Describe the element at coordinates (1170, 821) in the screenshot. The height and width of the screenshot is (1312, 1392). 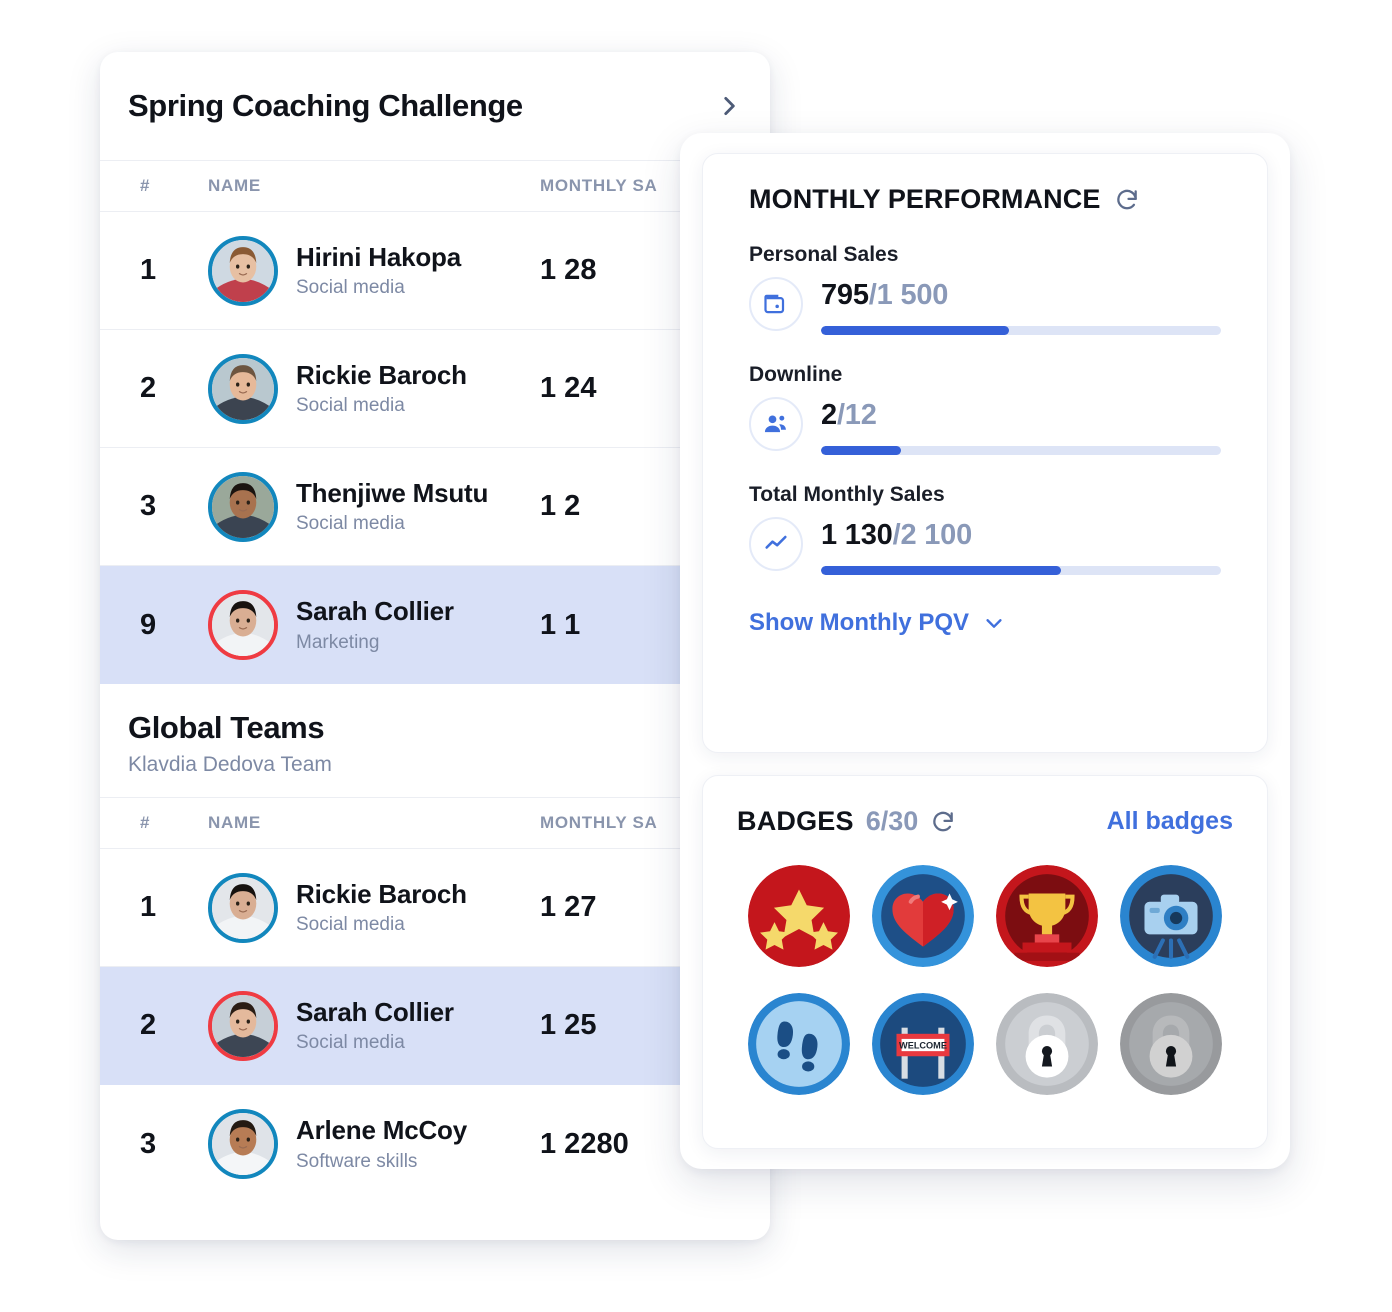
I see `all-badges-link: All badges` at that location.